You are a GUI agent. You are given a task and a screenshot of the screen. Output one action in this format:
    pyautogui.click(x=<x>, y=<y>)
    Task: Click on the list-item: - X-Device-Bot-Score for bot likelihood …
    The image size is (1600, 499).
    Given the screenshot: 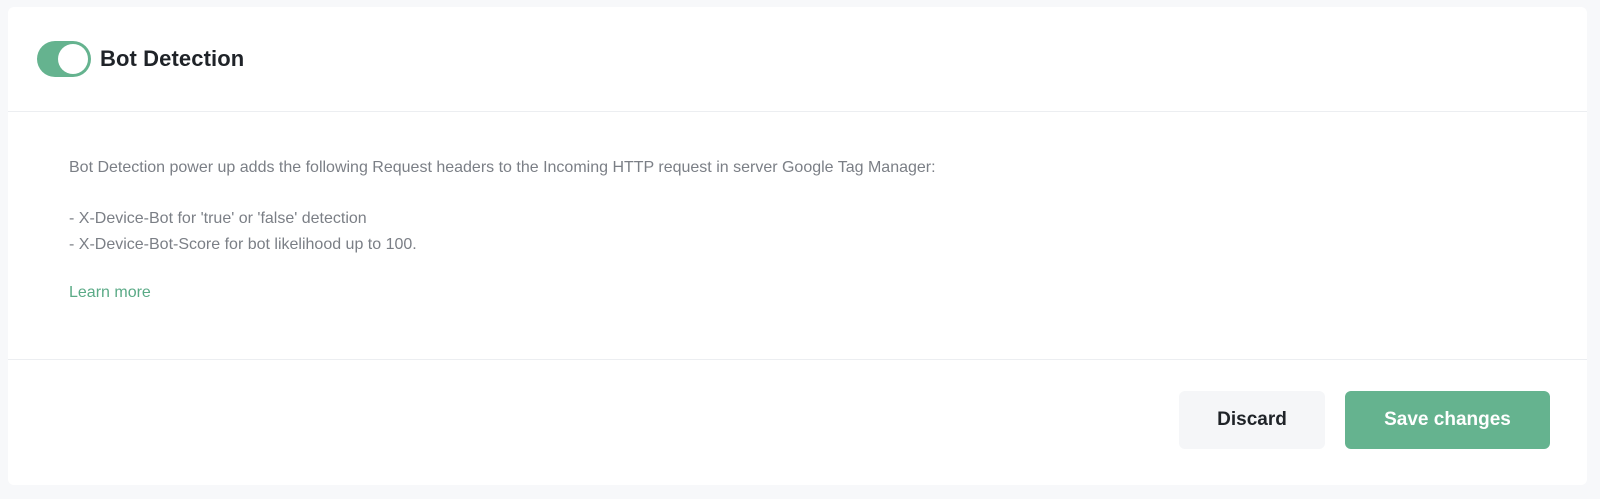 What is the action you would take?
    pyautogui.click(x=243, y=244)
    